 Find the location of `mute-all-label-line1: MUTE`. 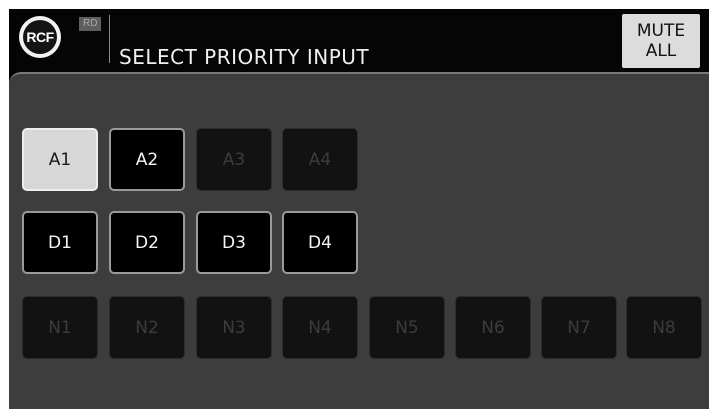

mute-all-label-line1: MUTE is located at coordinates (661, 31).